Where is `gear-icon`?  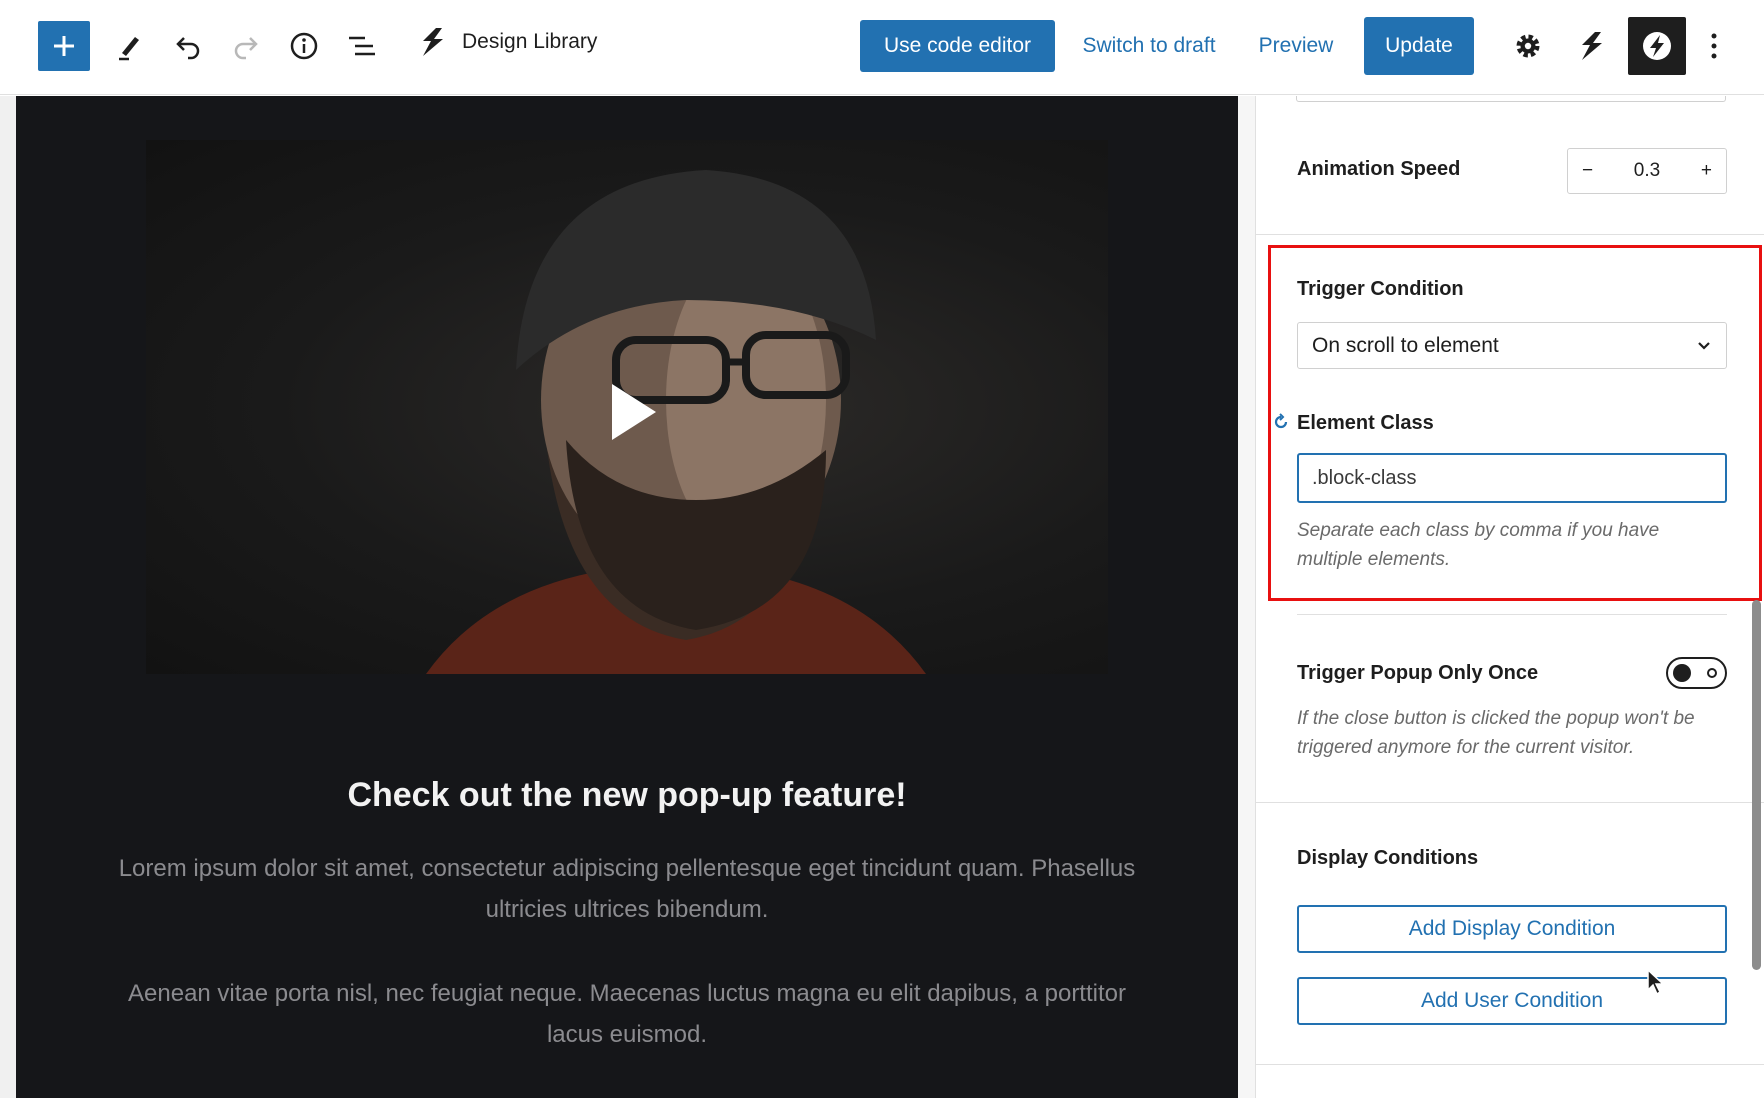 gear-icon is located at coordinates (1528, 46).